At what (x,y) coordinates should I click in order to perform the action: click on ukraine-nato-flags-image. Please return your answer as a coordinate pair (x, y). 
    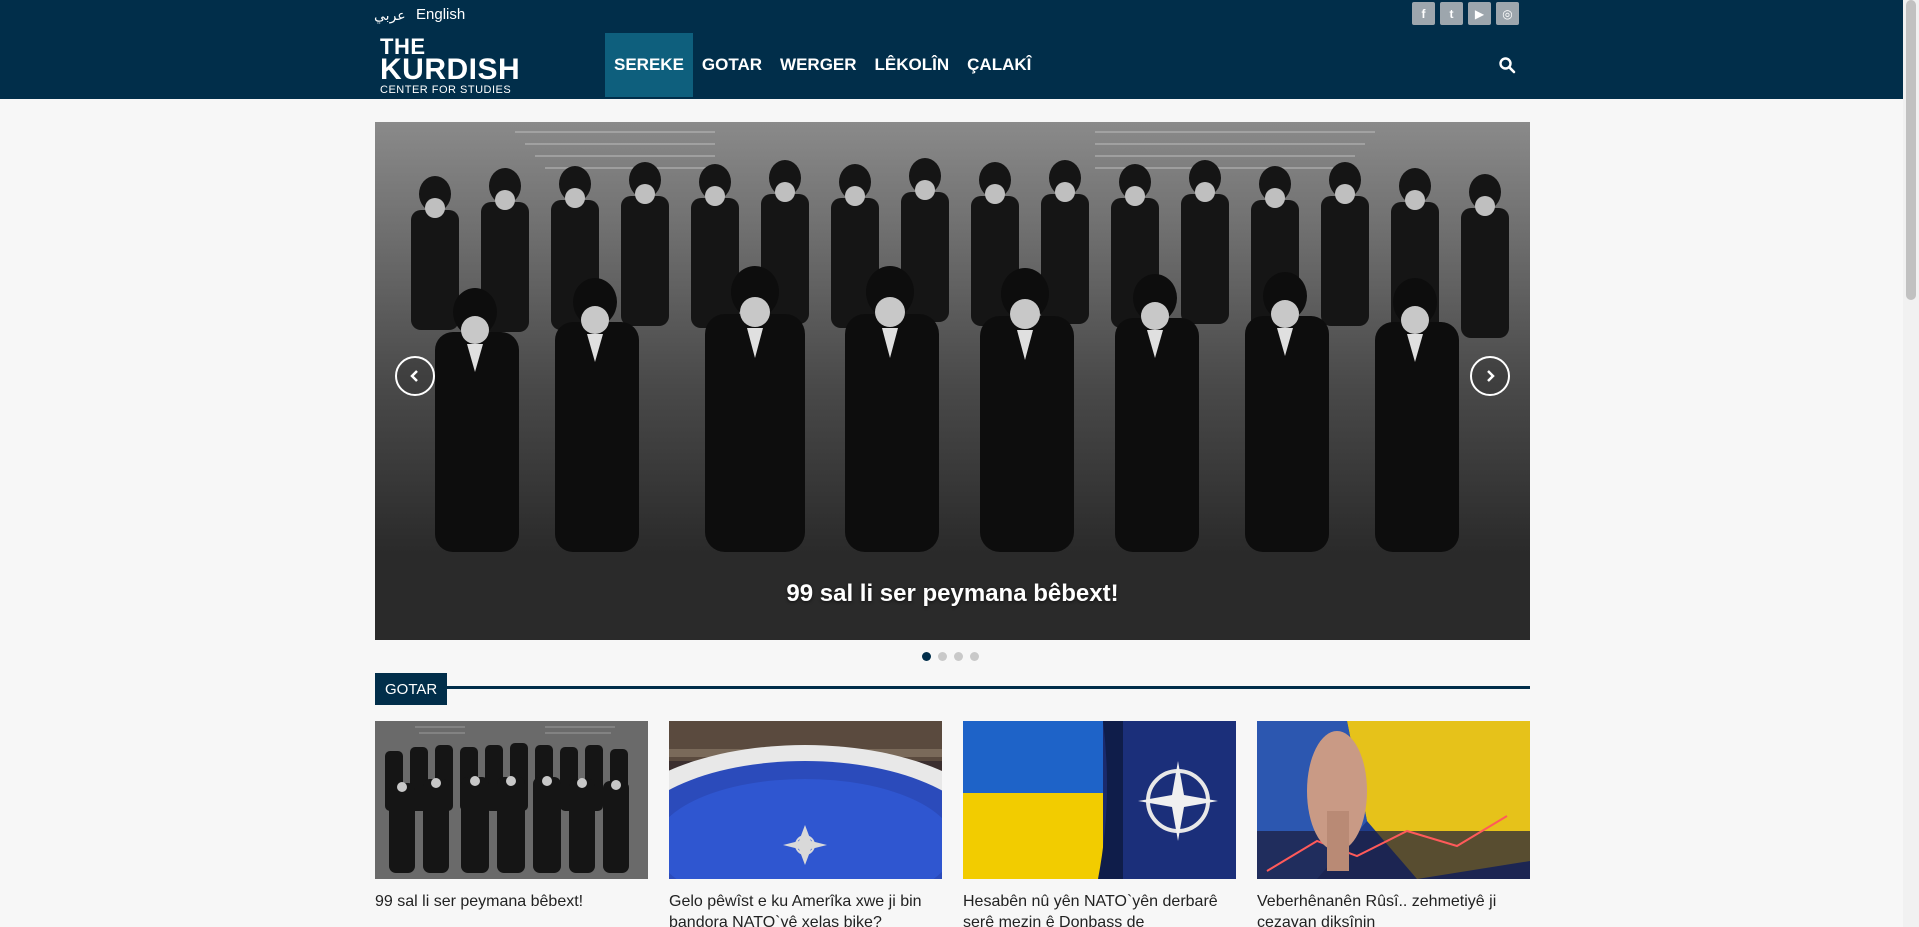
    Looking at the image, I should click on (1099, 800).